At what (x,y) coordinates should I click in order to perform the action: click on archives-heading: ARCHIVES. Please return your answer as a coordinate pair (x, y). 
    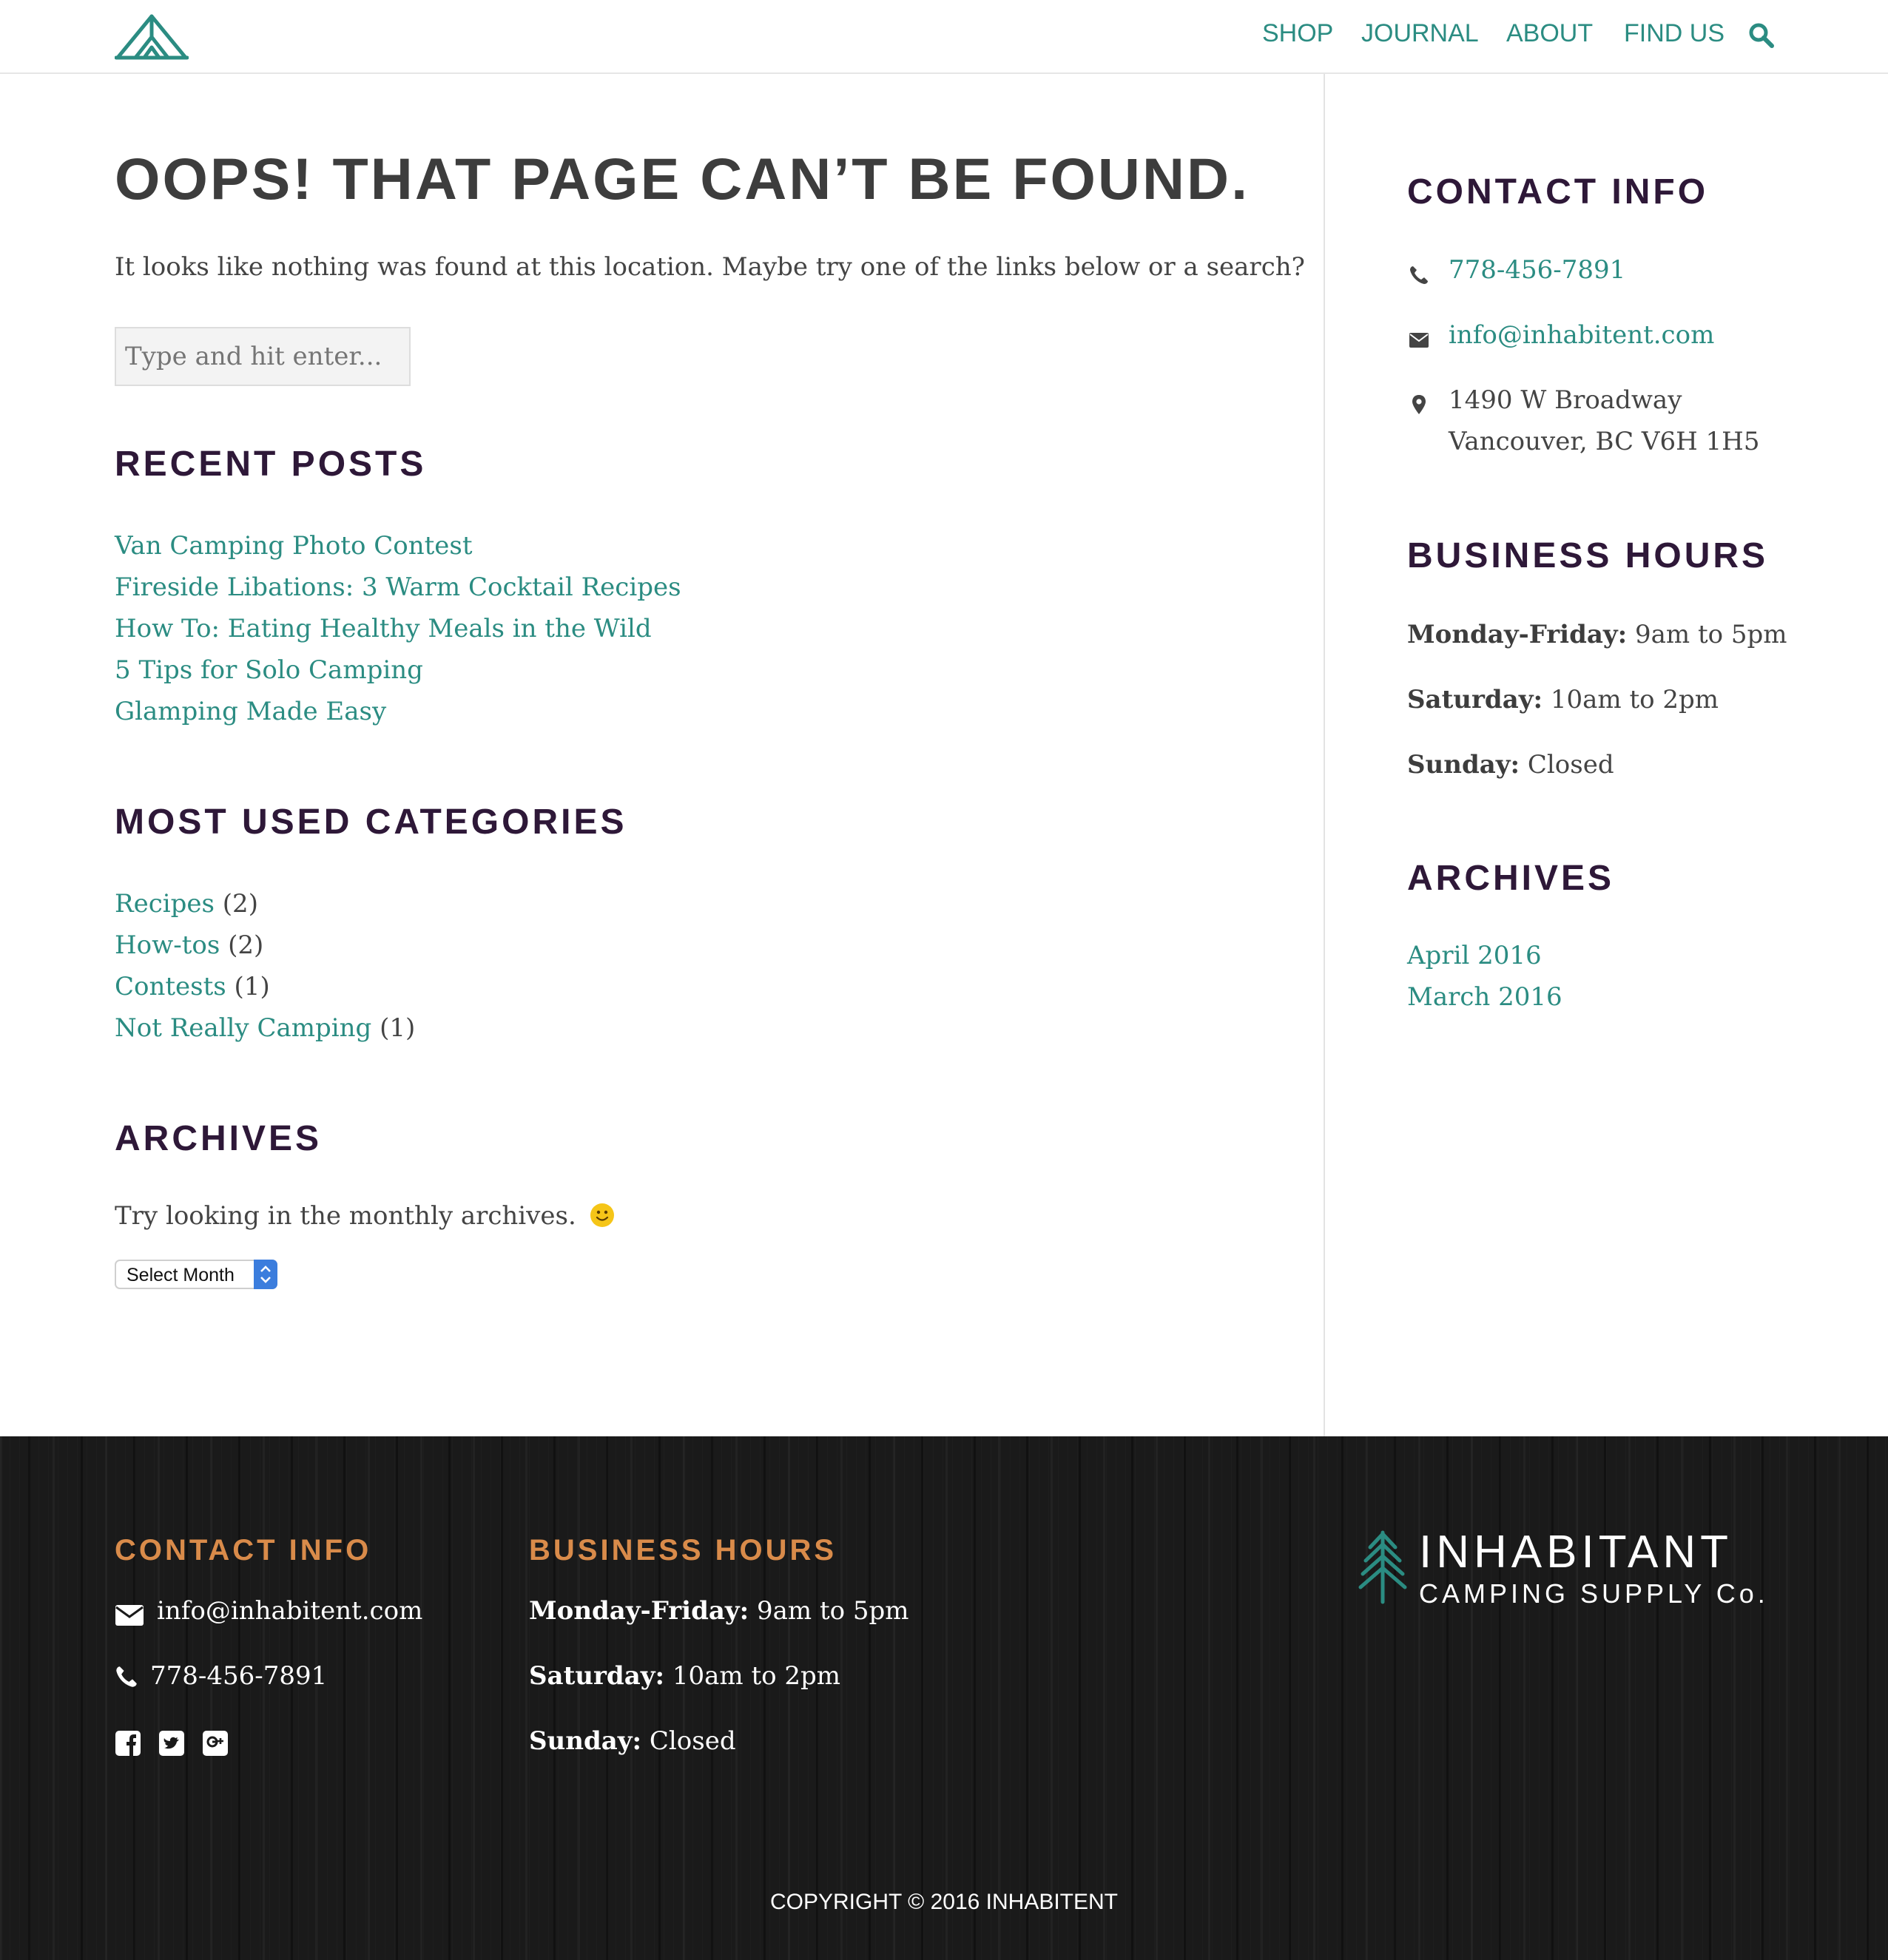
    Looking at the image, I should click on (219, 1138).